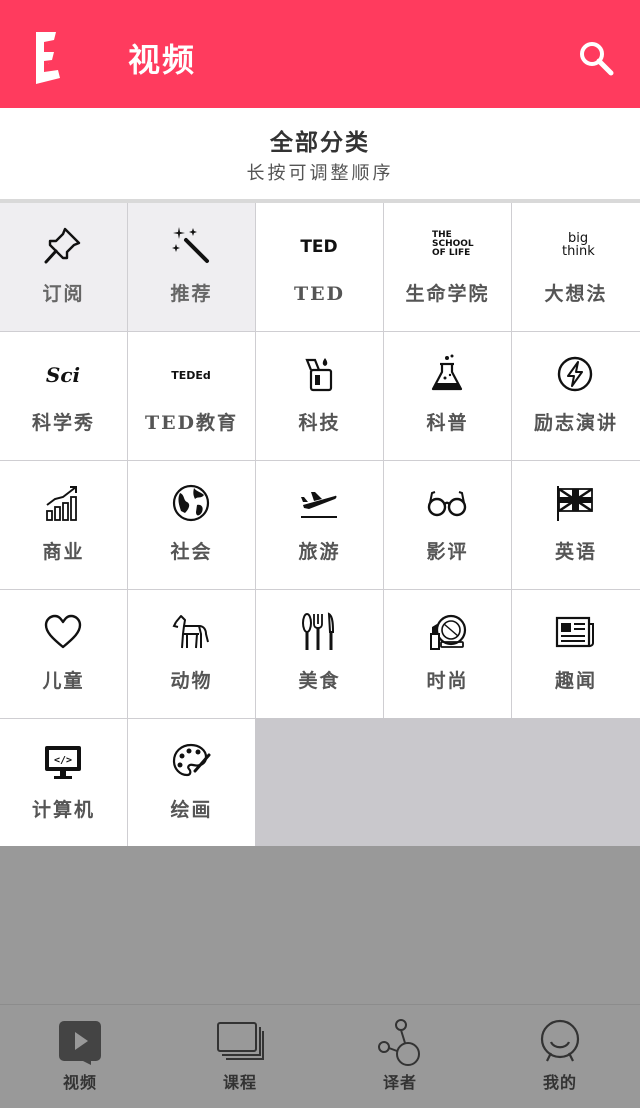 This screenshot has height=1108, width=640. I want to click on category-food: 美食, so click(319, 654).